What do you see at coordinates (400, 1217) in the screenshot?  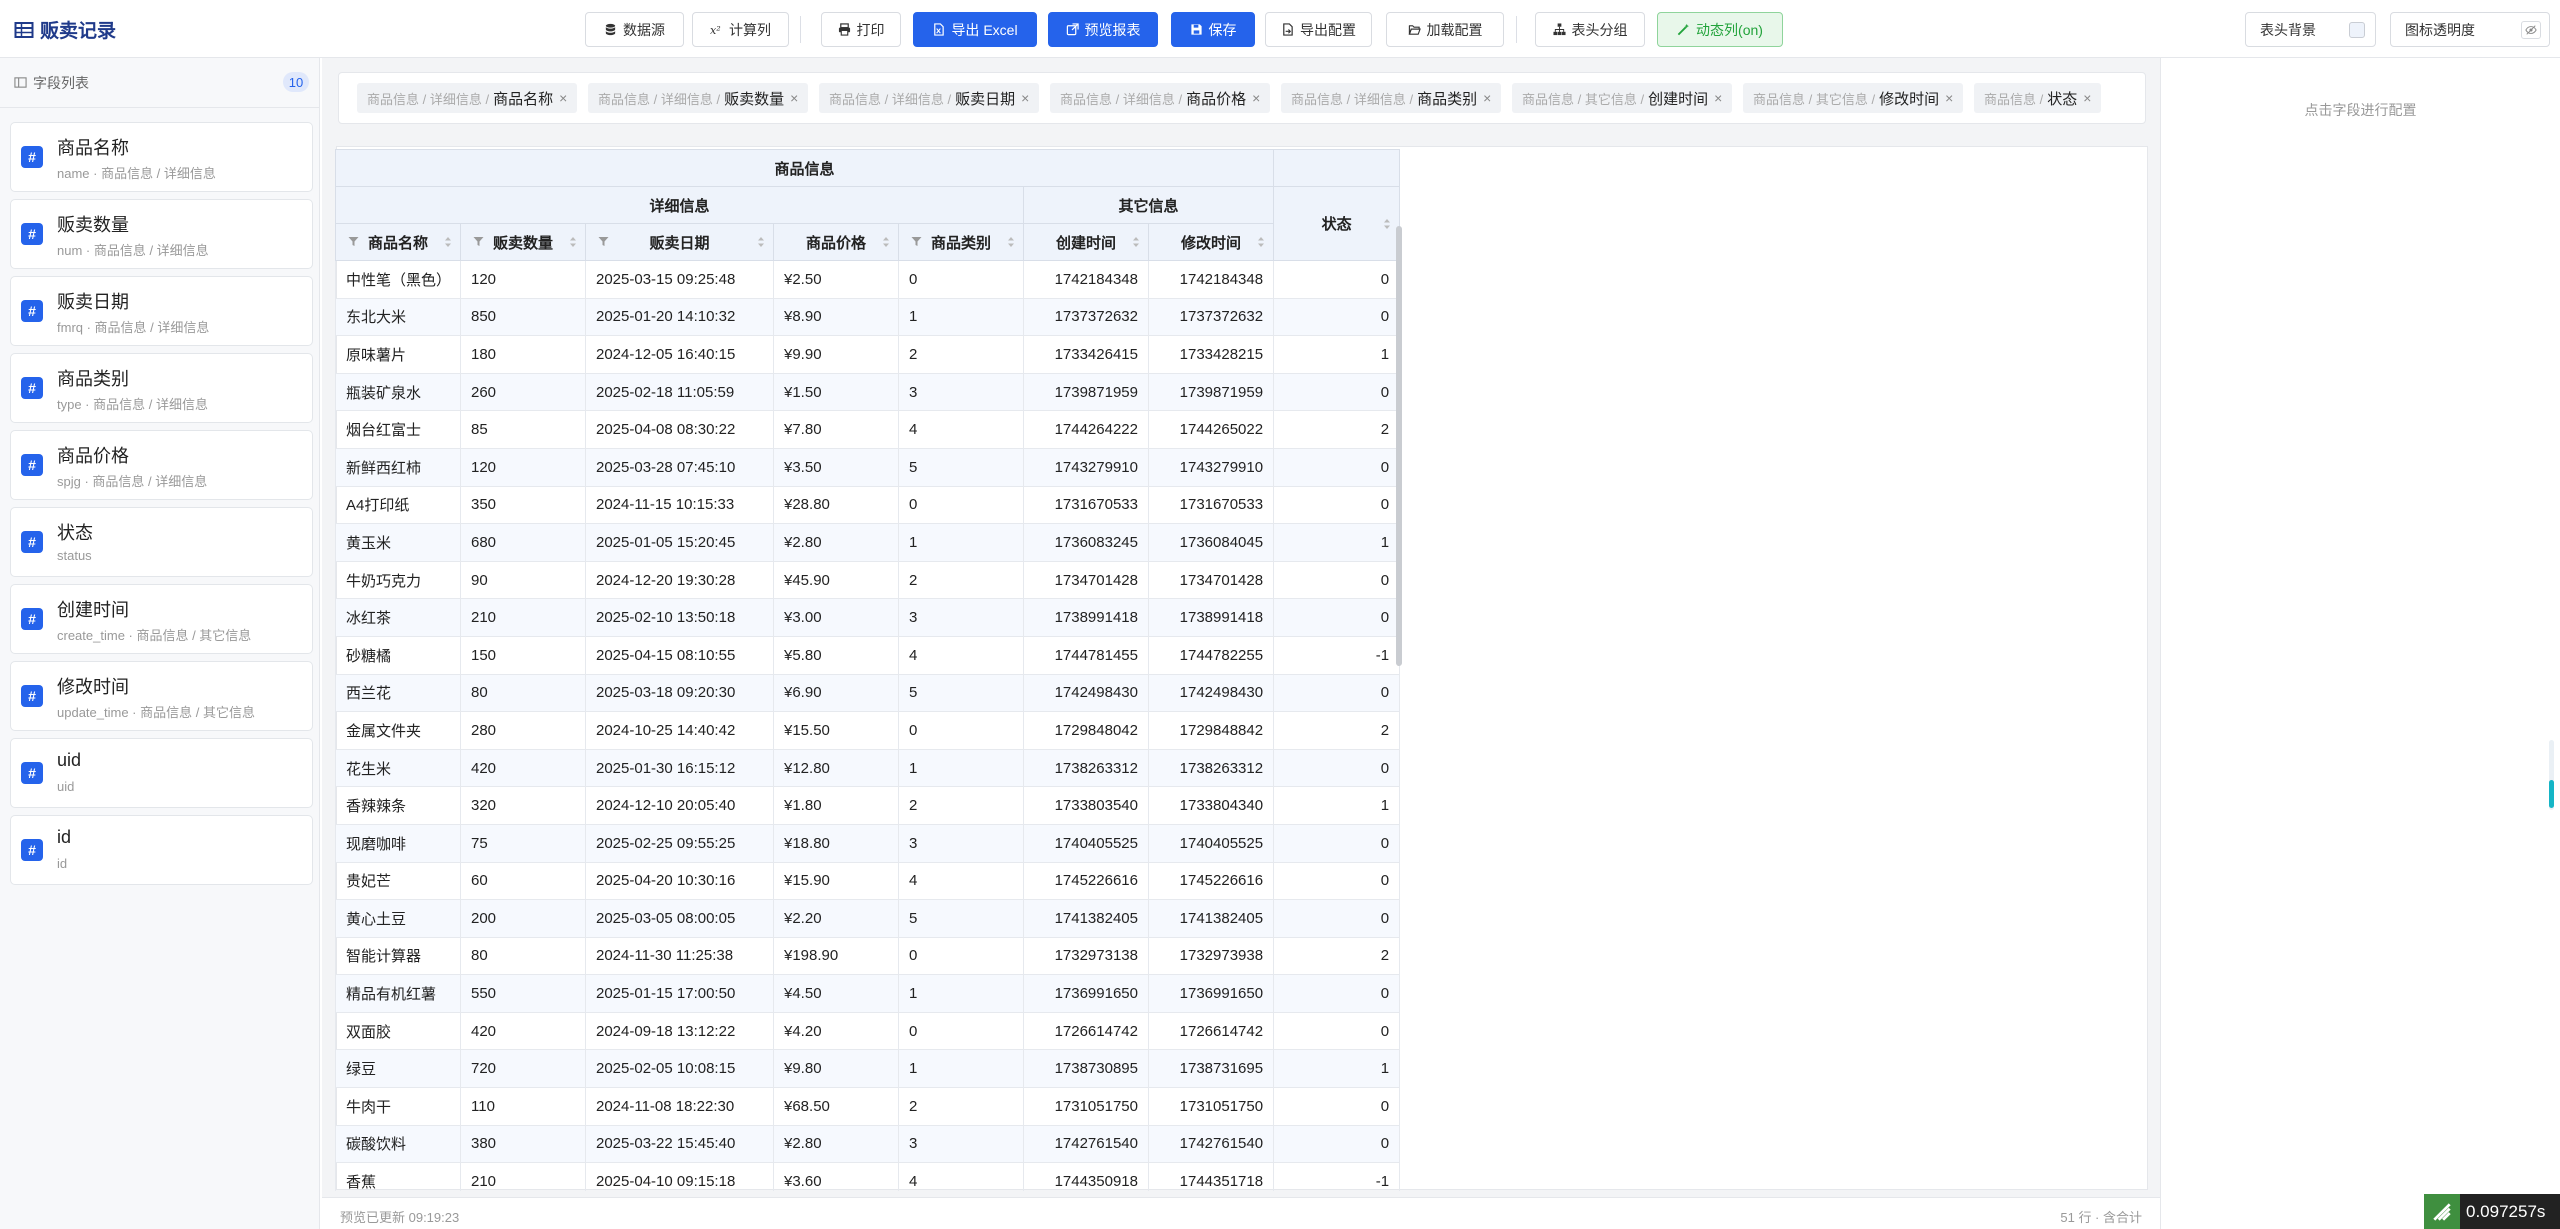 I see `preview-updated-text: 预览已更新 09:19:23` at bounding box center [400, 1217].